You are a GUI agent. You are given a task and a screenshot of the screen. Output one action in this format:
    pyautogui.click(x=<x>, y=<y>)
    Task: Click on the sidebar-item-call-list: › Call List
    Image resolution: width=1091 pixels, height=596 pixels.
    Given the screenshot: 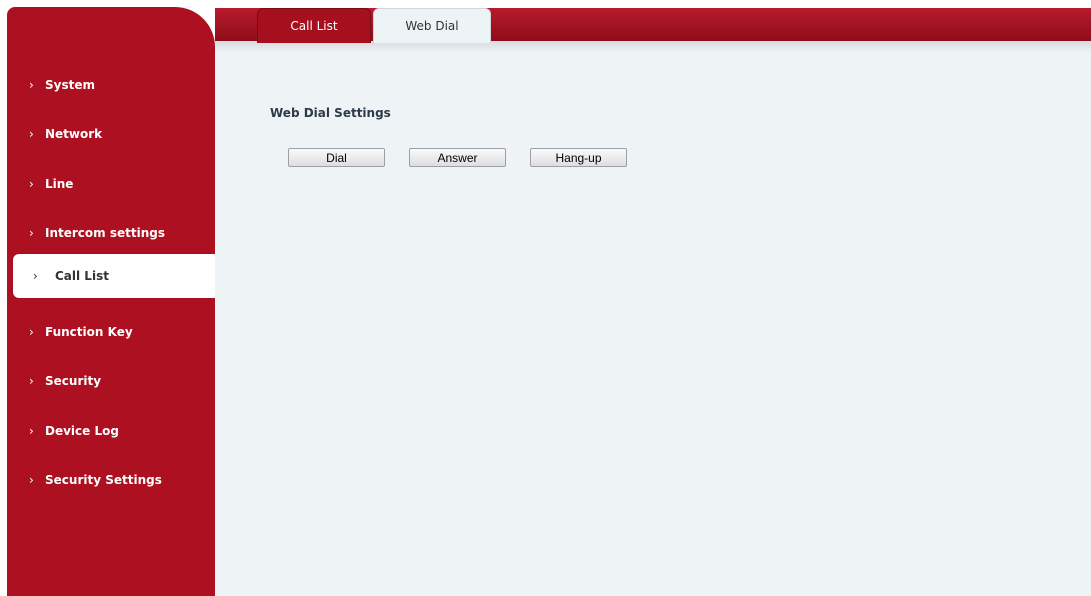 What is the action you would take?
    pyautogui.click(x=116, y=276)
    